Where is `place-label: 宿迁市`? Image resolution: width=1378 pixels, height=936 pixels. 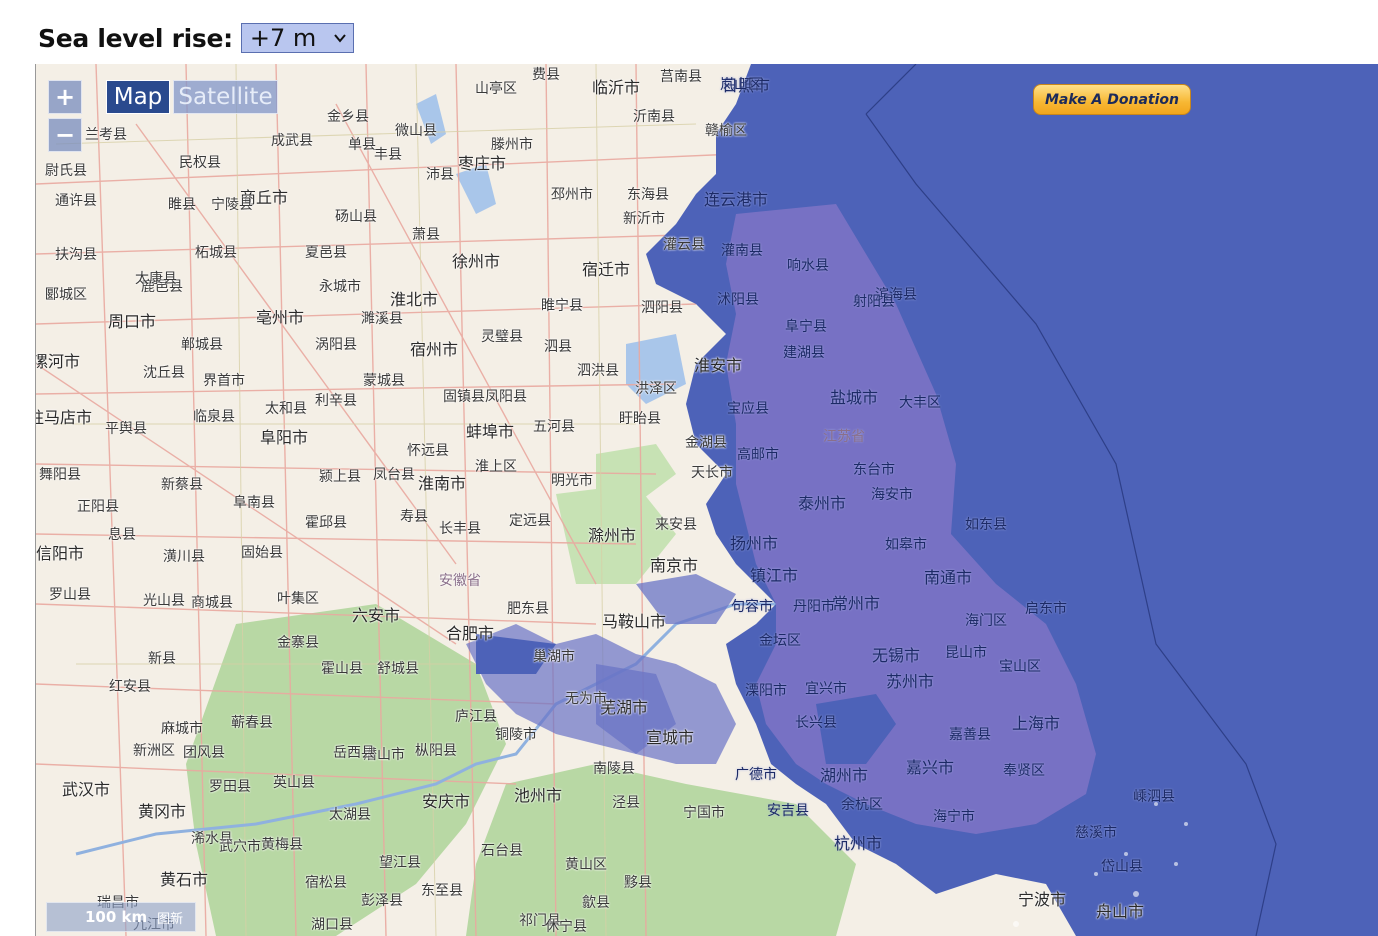
place-label: 宿迁市 is located at coordinates (606, 269).